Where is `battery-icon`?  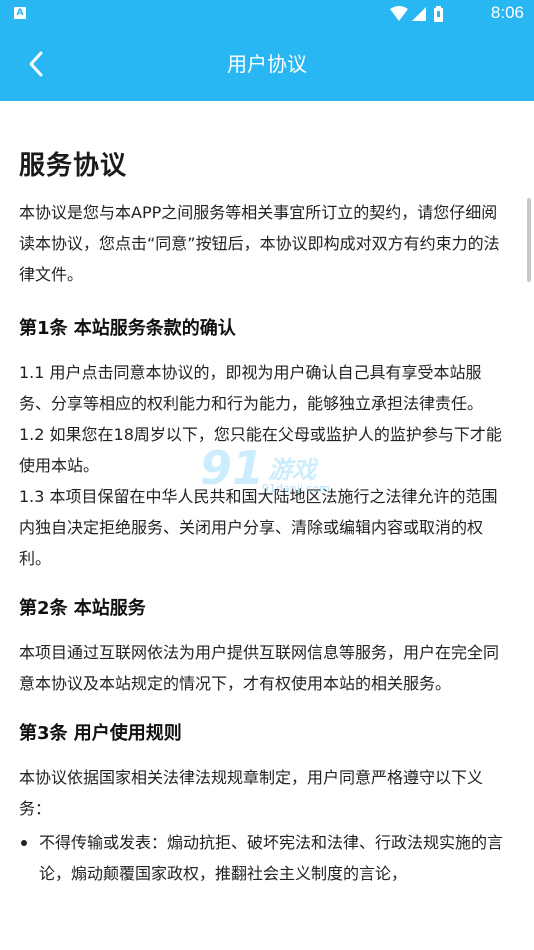 battery-icon is located at coordinates (438, 14).